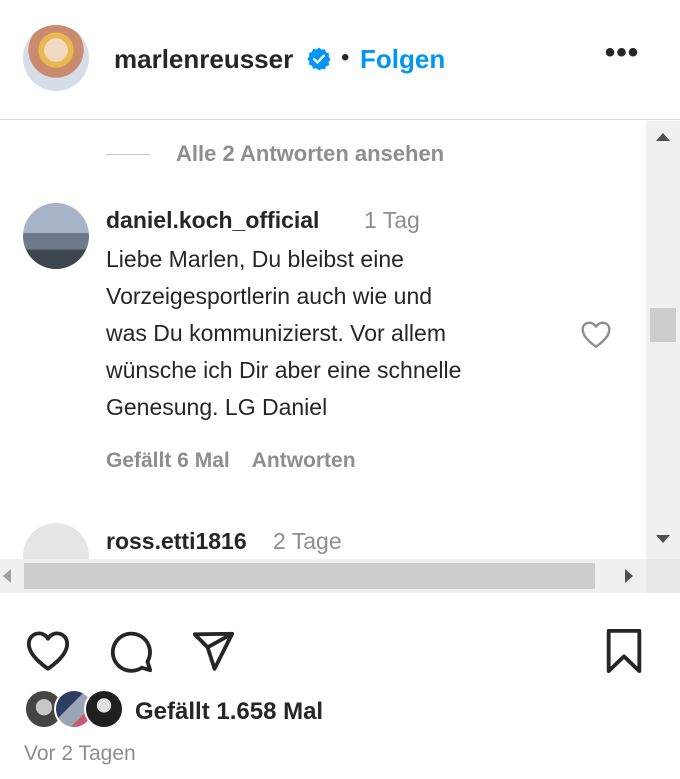 The width and height of the screenshot is (680, 779). What do you see at coordinates (128, 154) in the screenshot?
I see `replies-divider` at bounding box center [128, 154].